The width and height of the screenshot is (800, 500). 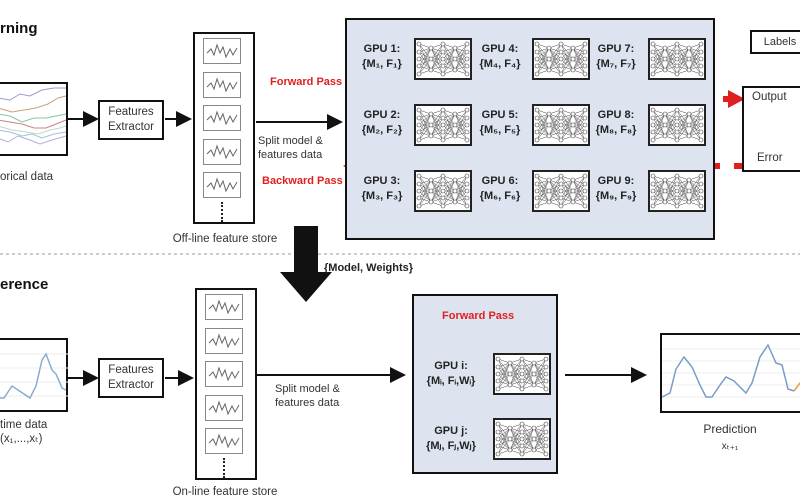 I want to click on offline-feature-store, so click(x=224, y=128).